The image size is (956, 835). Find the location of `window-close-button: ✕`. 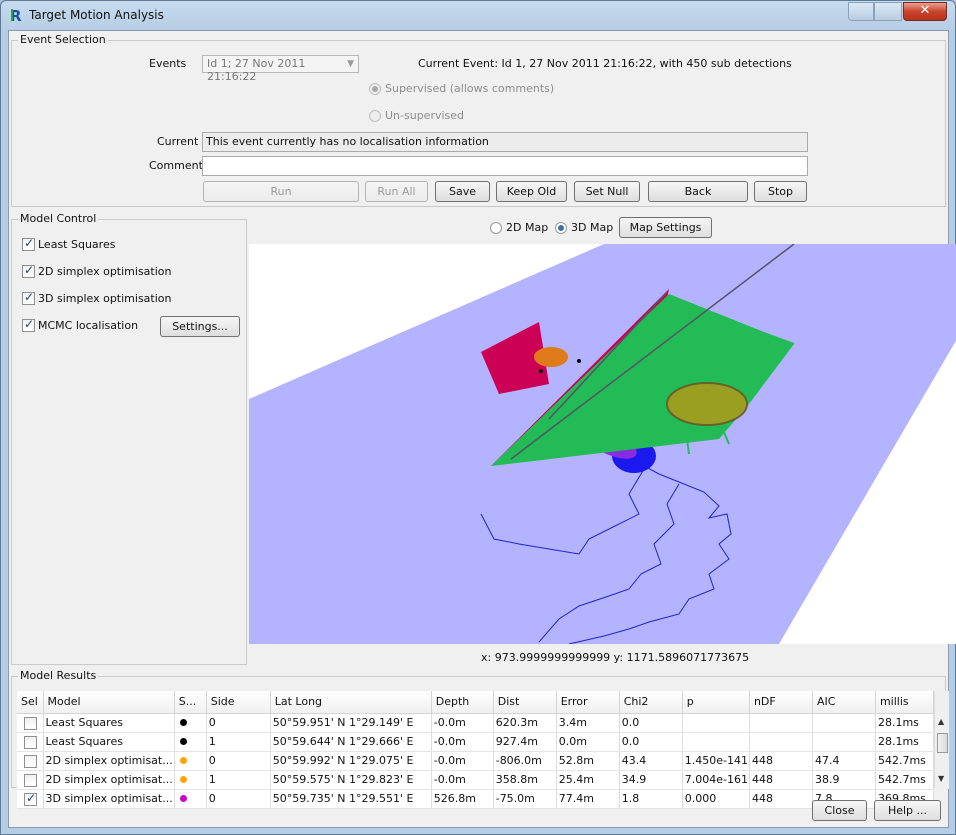

window-close-button: ✕ is located at coordinates (925, 11).